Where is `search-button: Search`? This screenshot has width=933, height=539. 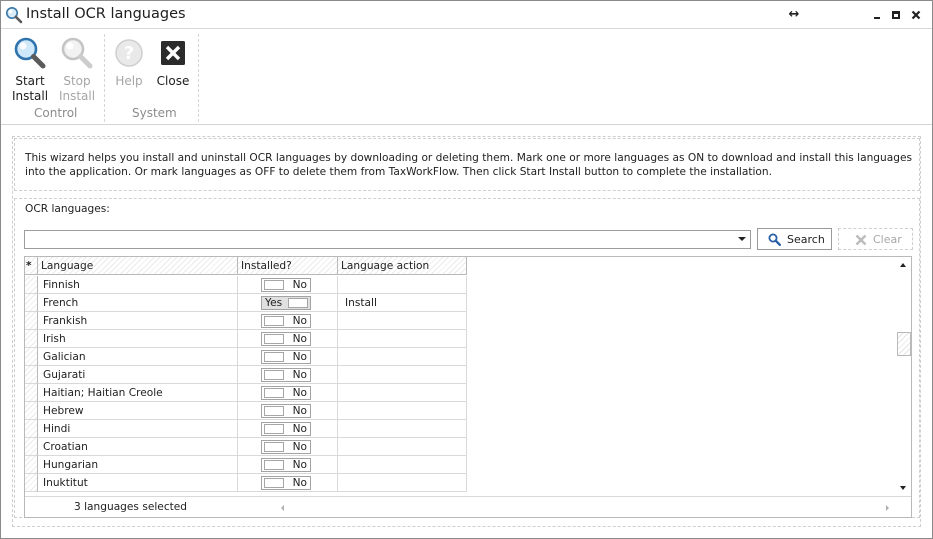 search-button: Search is located at coordinates (794, 239).